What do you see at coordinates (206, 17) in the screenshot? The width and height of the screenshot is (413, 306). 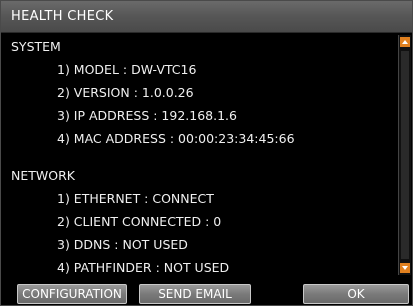 I see `dialog-title: HEALTH CHECK` at bounding box center [206, 17].